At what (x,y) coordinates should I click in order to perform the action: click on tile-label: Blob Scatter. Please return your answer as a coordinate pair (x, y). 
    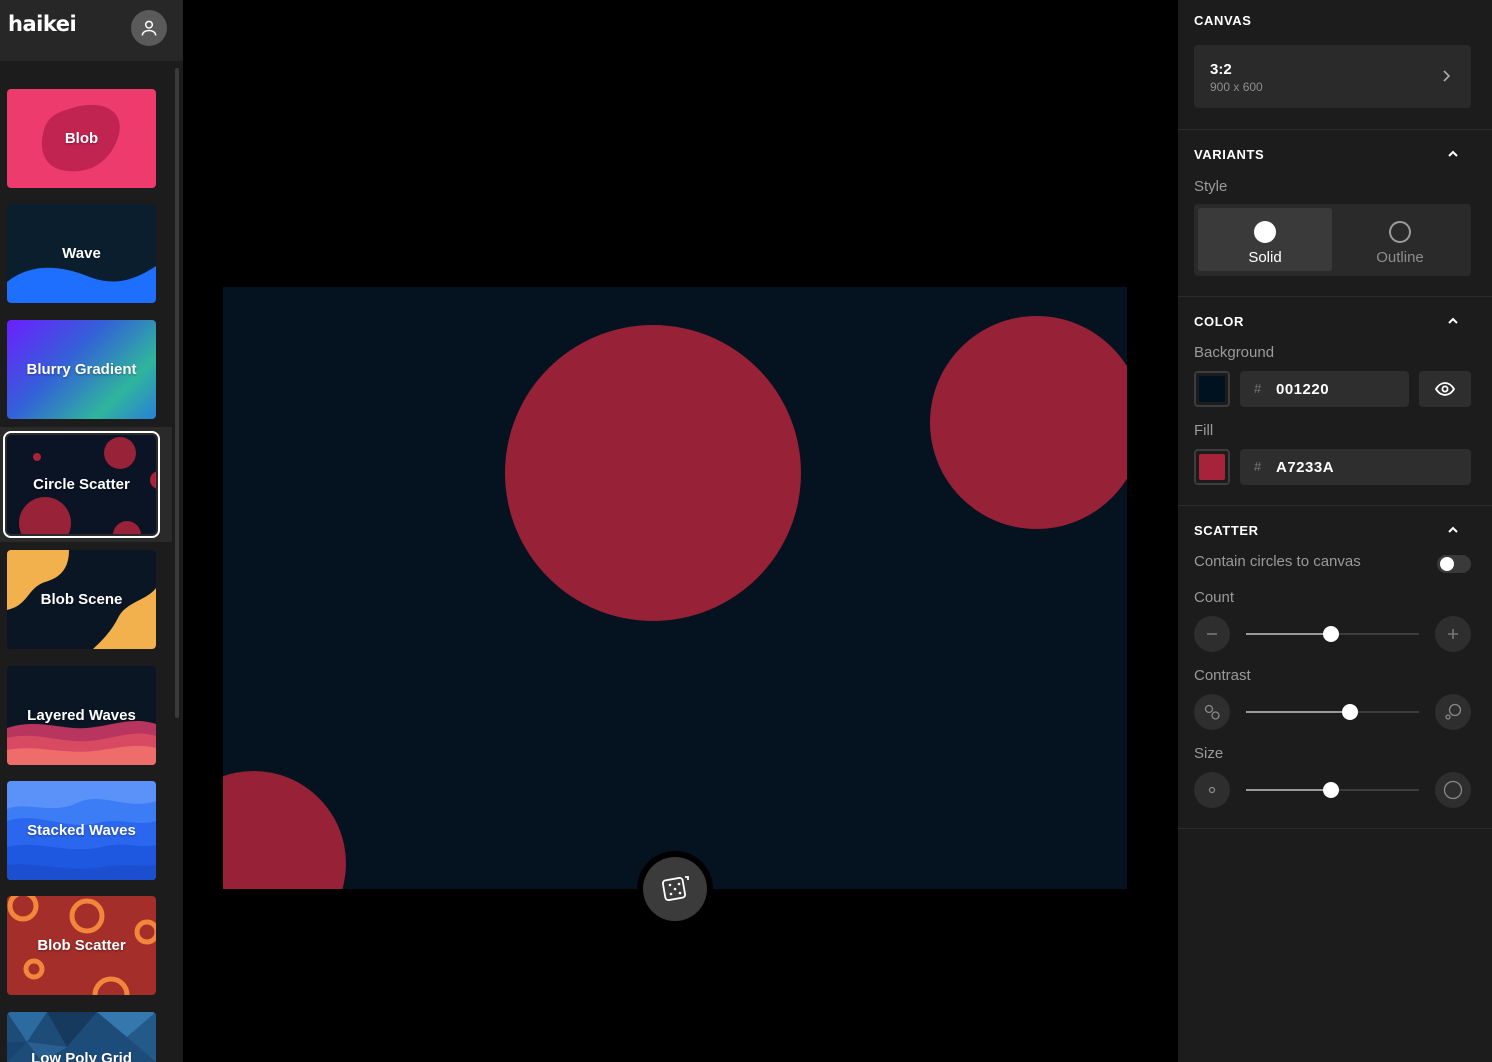
    Looking at the image, I should click on (81, 945).